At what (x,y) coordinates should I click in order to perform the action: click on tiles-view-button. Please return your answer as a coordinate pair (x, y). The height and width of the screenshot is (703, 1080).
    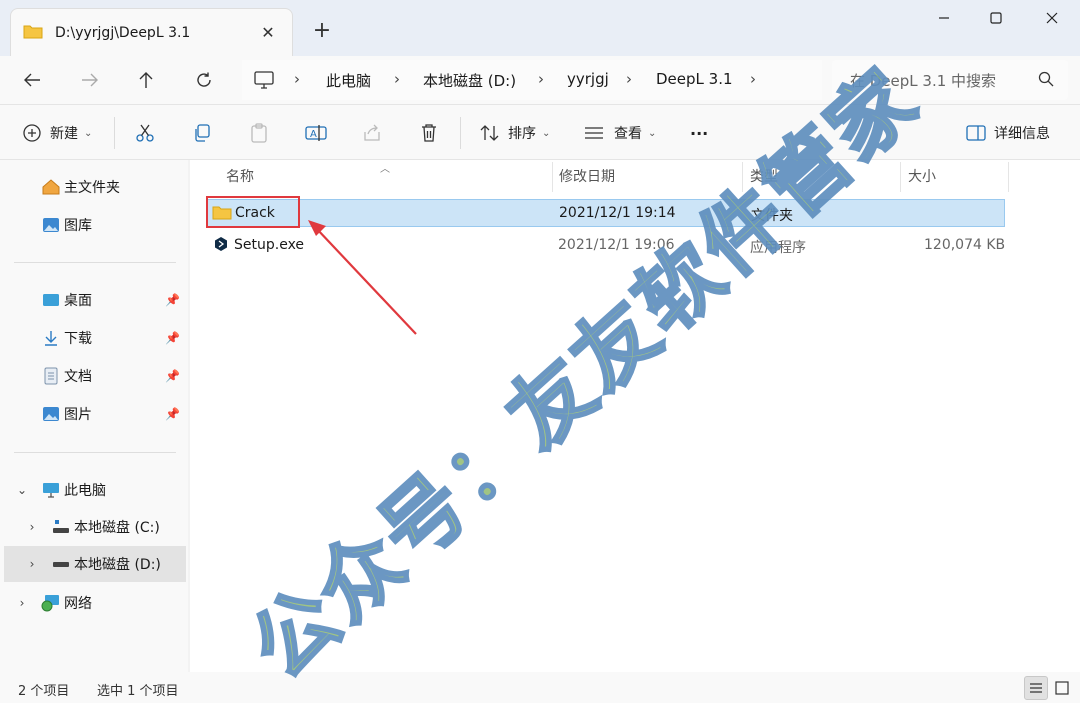
    Looking at the image, I should click on (1062, 688).